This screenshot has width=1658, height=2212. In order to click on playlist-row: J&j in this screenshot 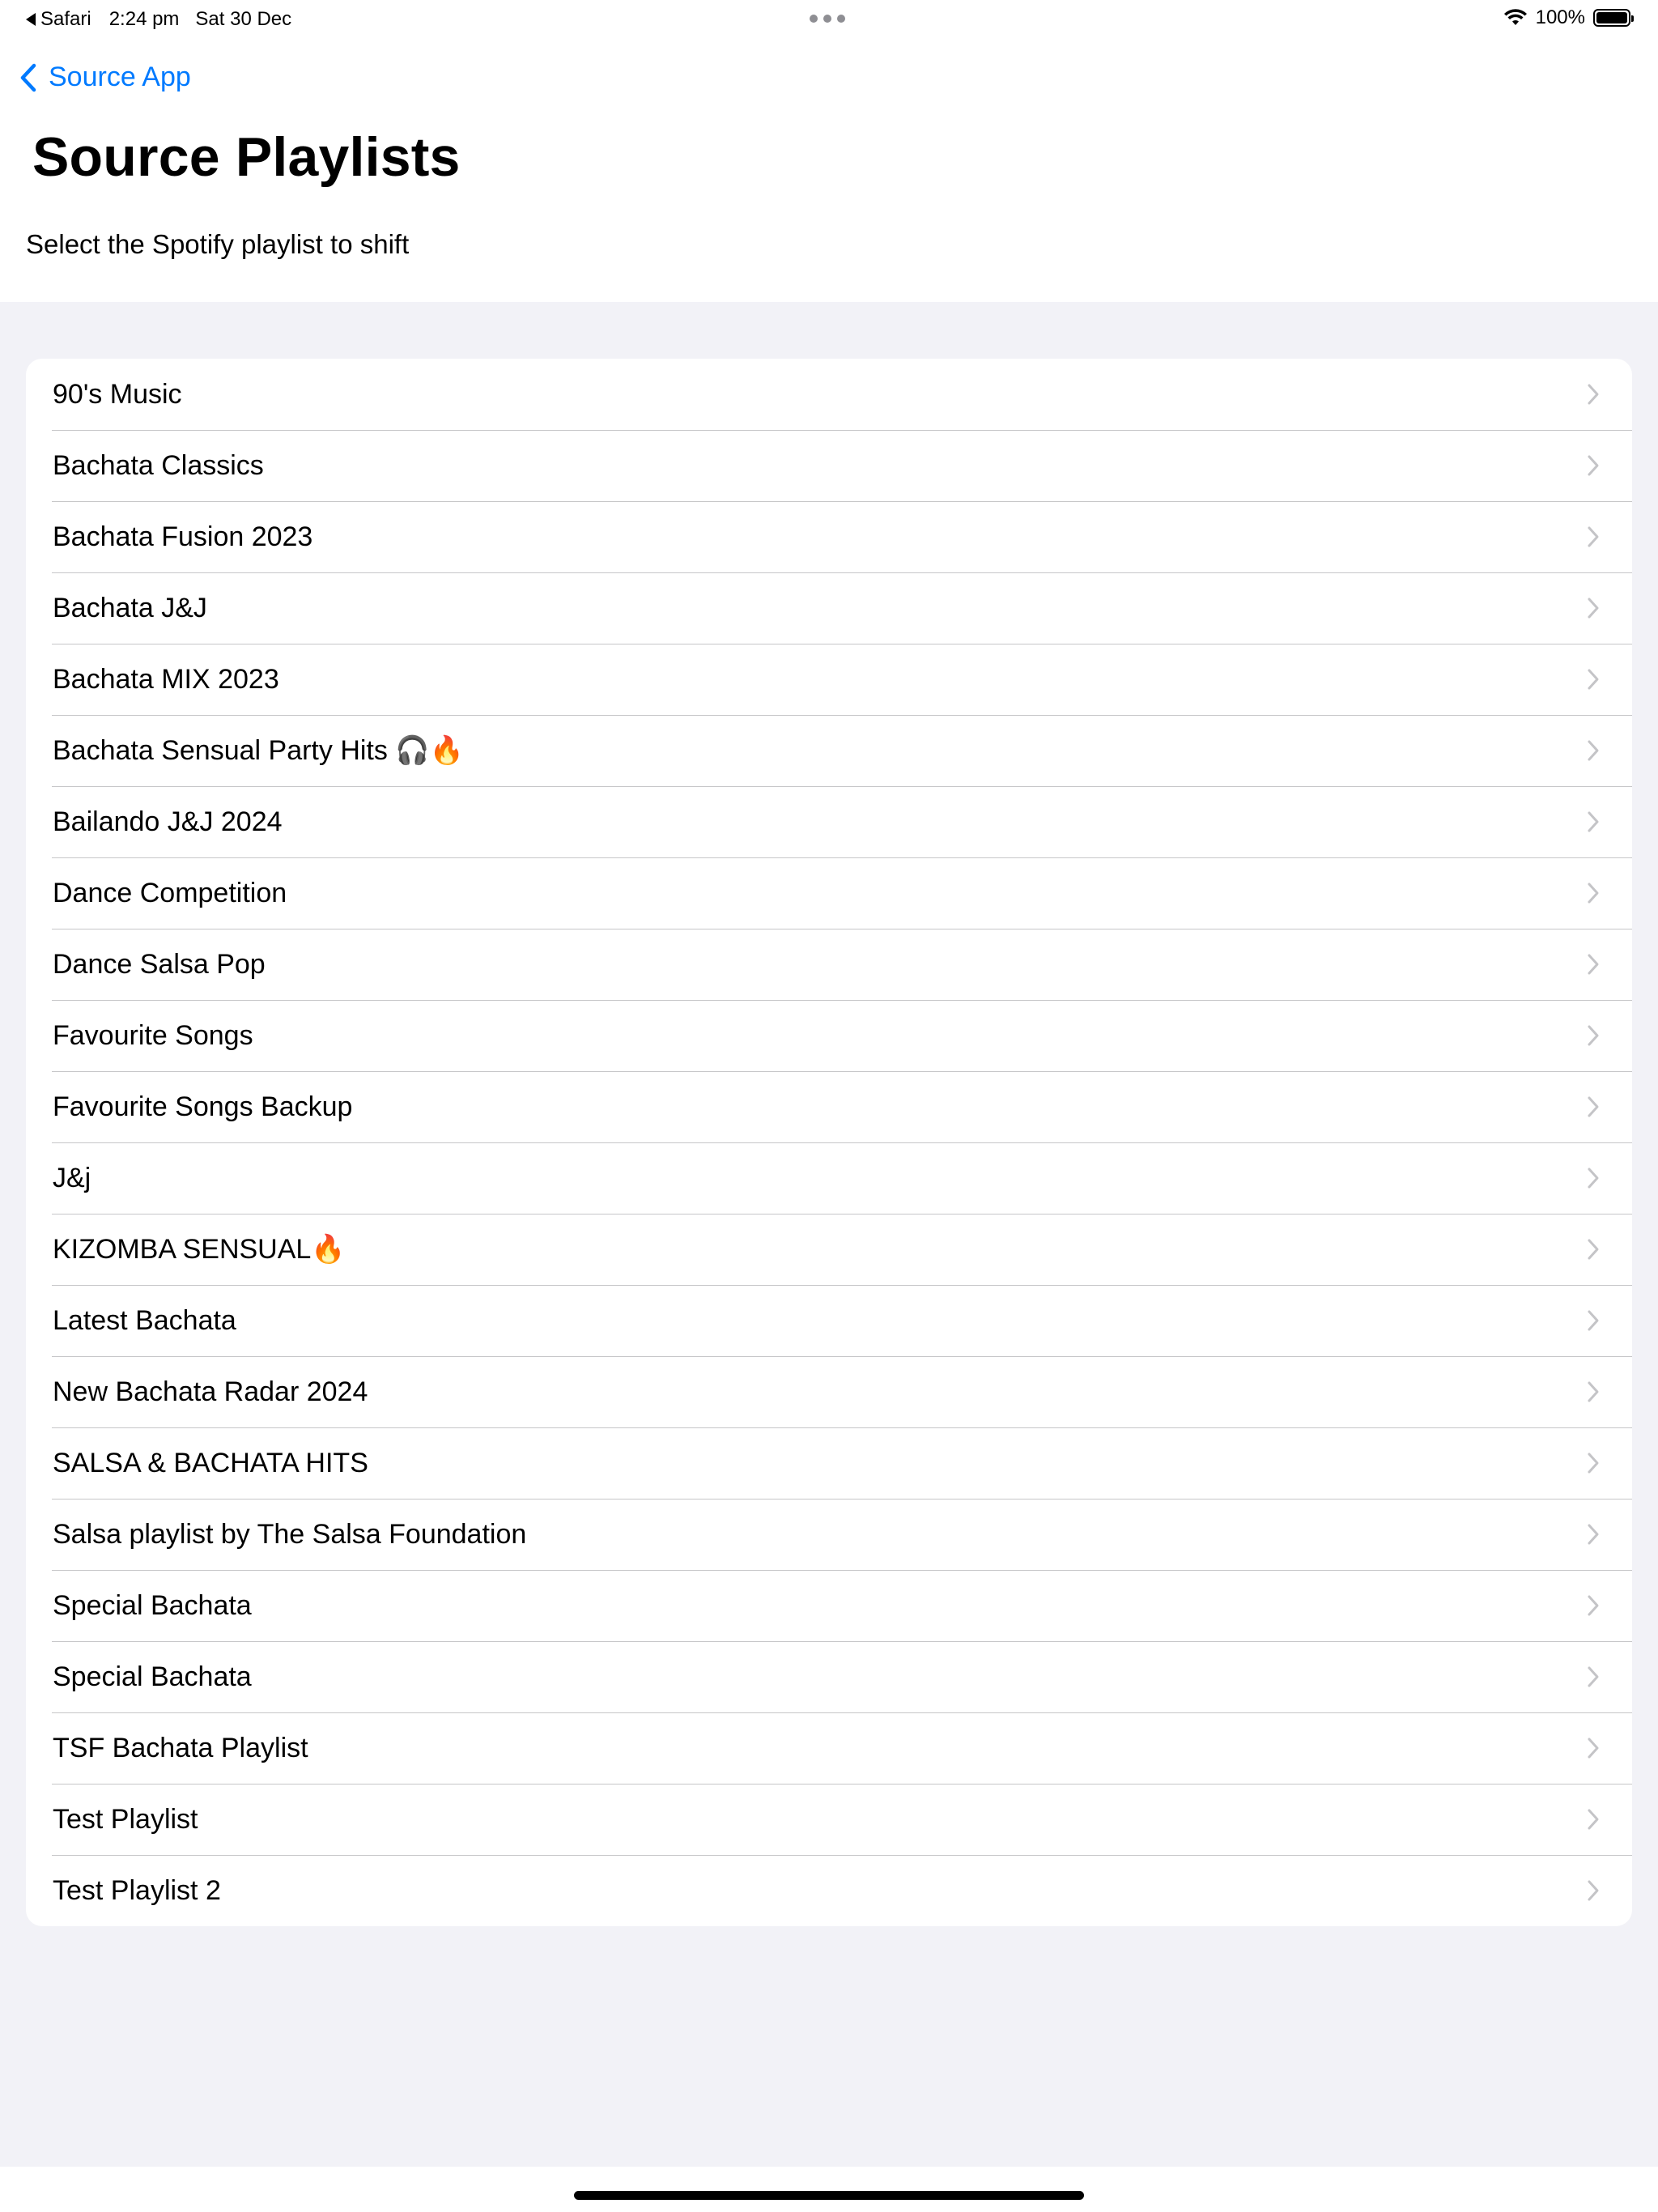, I will do `click(829, 1178)`.